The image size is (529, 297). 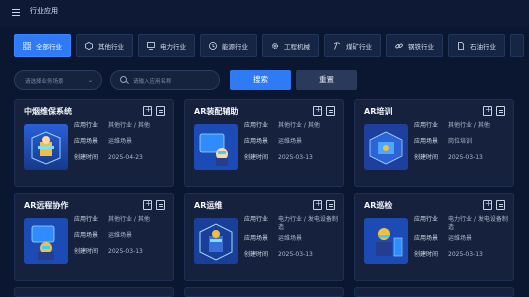 I want to click on cube-icon, so click(x=89, y=45).